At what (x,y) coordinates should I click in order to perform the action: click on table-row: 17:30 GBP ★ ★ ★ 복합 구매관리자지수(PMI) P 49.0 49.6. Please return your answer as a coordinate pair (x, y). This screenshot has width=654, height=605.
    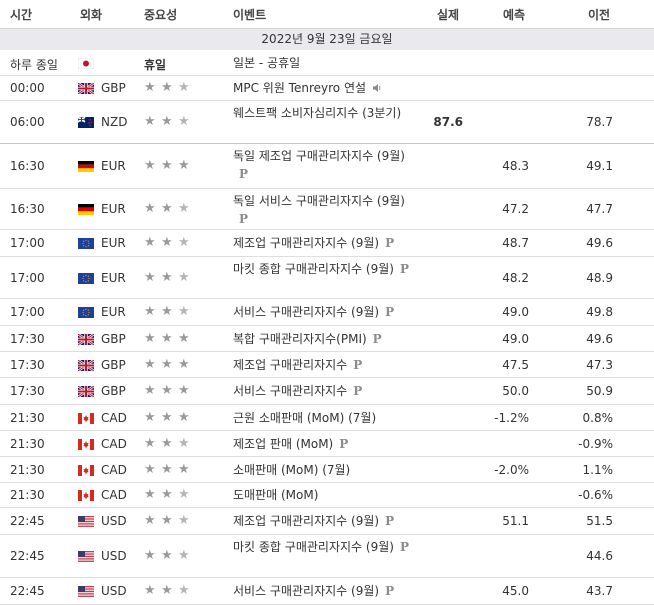
    Looking at the image, I should click on (327, 339).